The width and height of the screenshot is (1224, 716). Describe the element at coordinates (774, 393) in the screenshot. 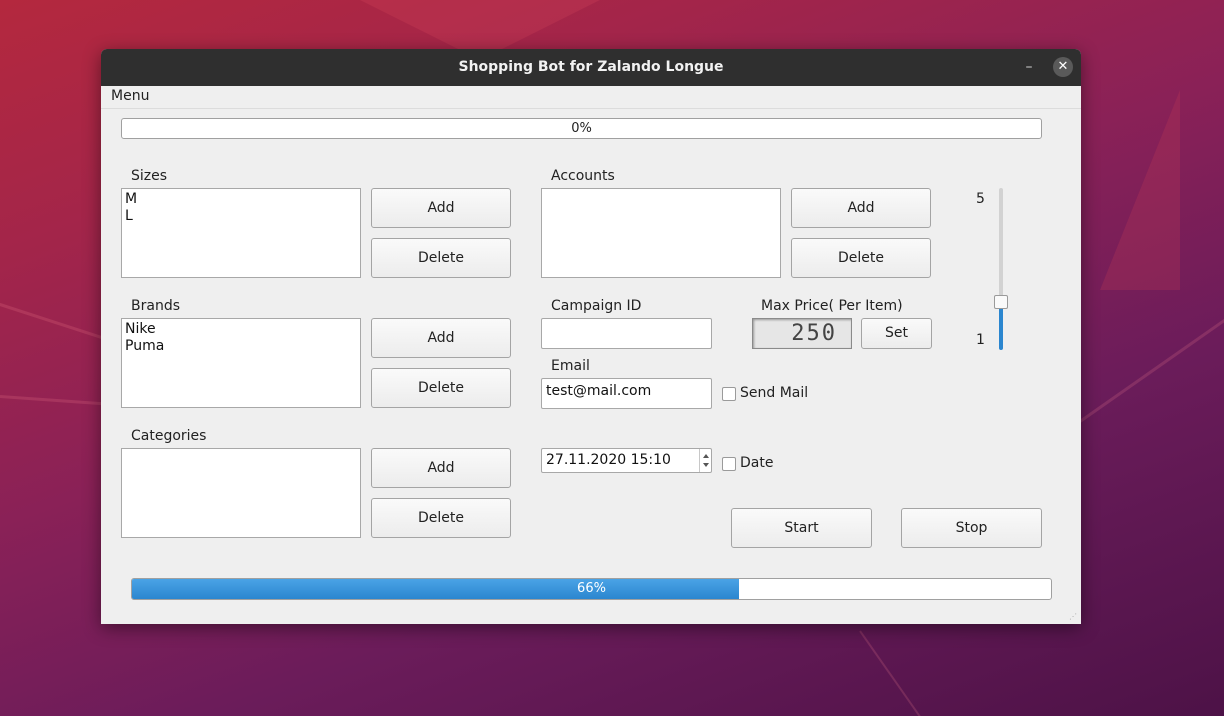

I see `send-mail-label: Send Mail` at that location.